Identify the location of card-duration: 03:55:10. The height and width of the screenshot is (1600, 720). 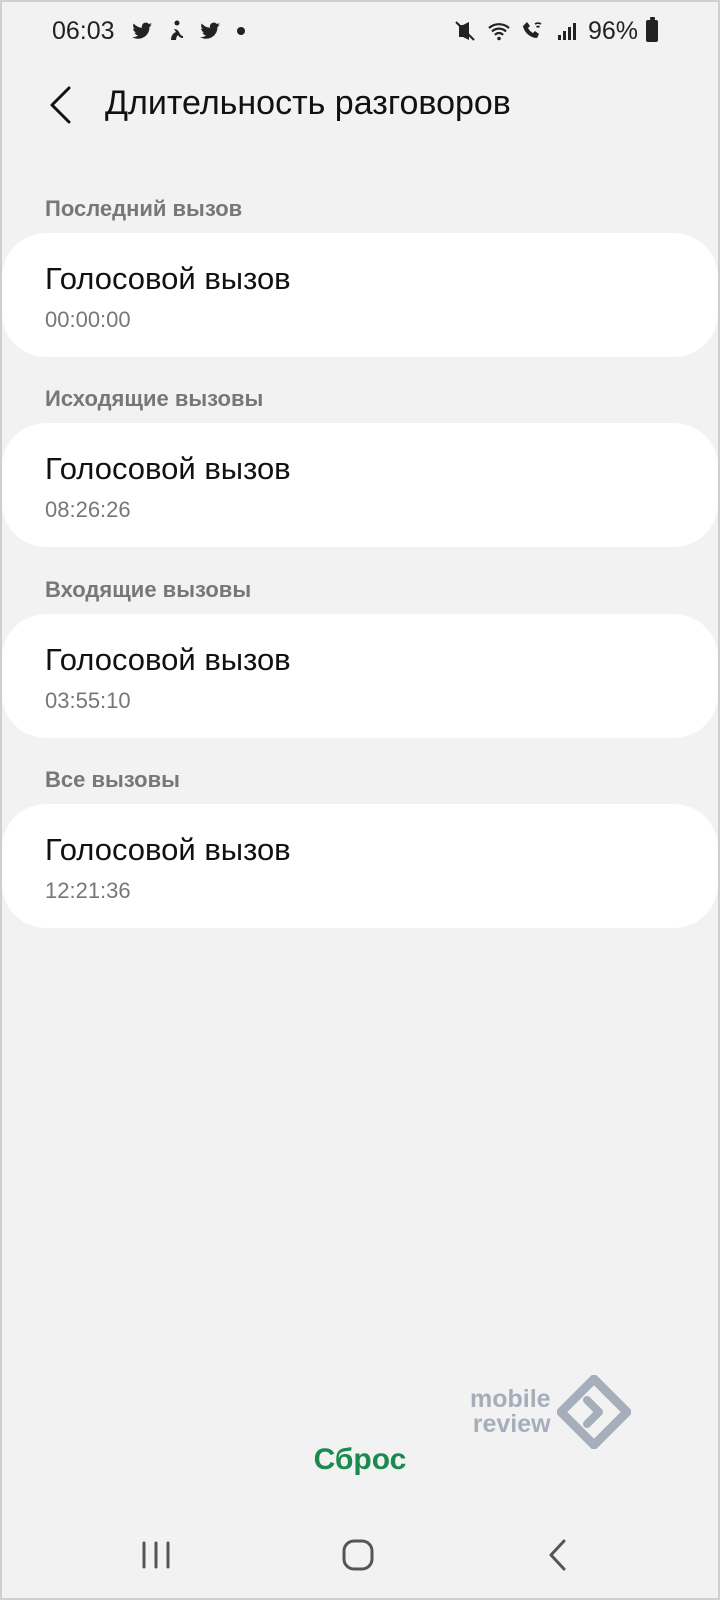
(88, 700).